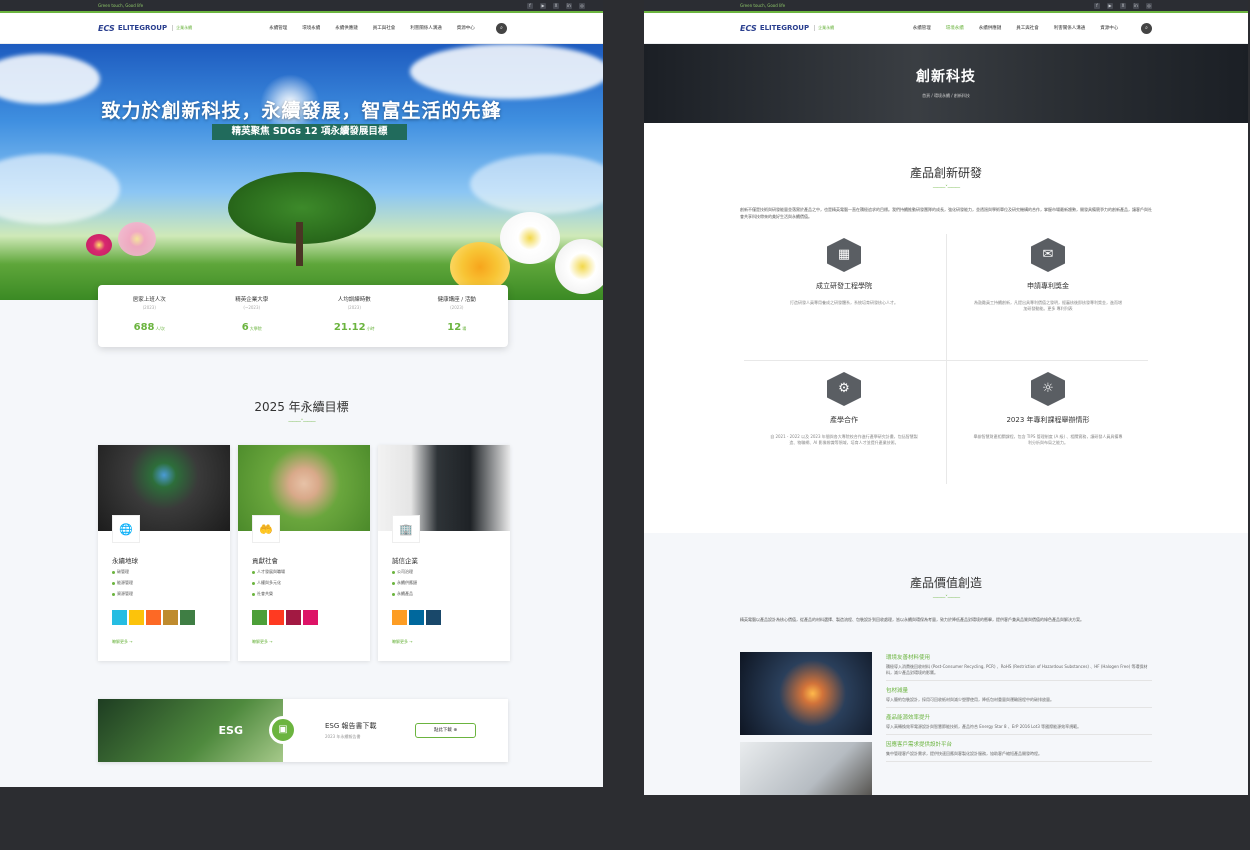 The width and height of the screenshot is (1250, 850). What do you see at coordinates (370, 328) in the screenshot?
I see `stat-unit: 小時` at bounding box center [370, 328].